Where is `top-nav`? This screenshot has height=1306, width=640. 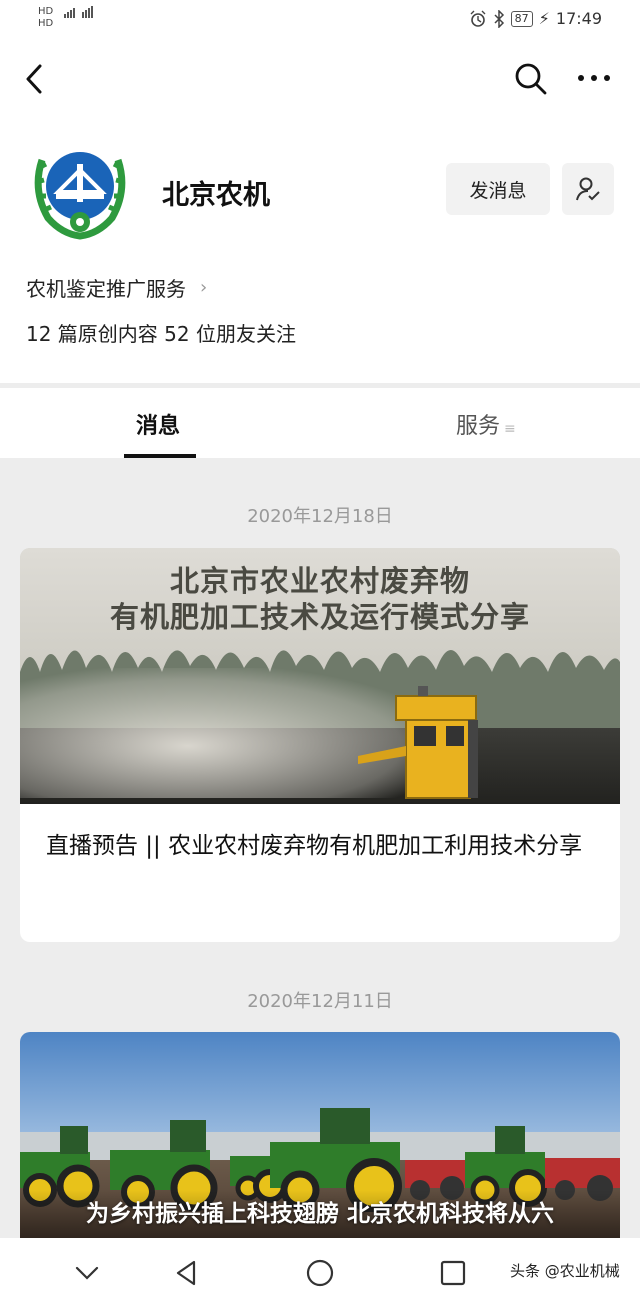
top-nav is located at coordinates (320, 78).